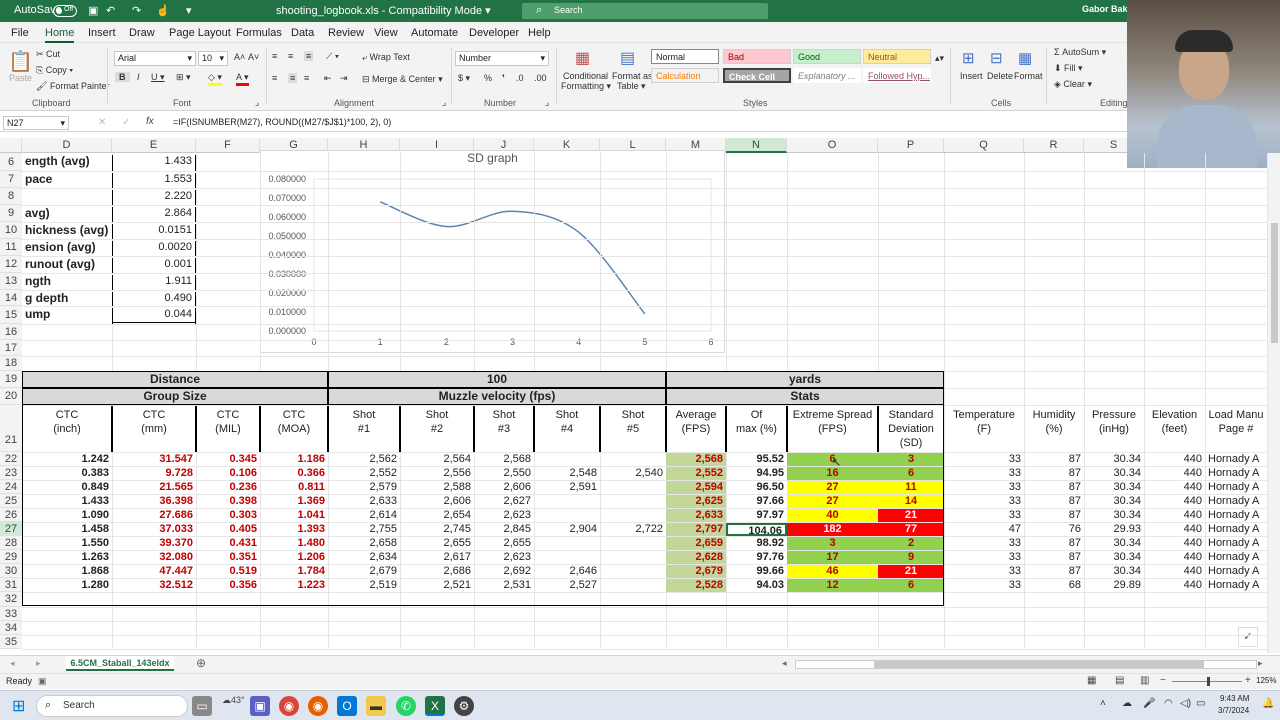 The width and height of the screenshot is (1280, 720). Describe the element at coordinates (289, 706) in the screenshot. I see `chrome-icon: ◉` at that location.